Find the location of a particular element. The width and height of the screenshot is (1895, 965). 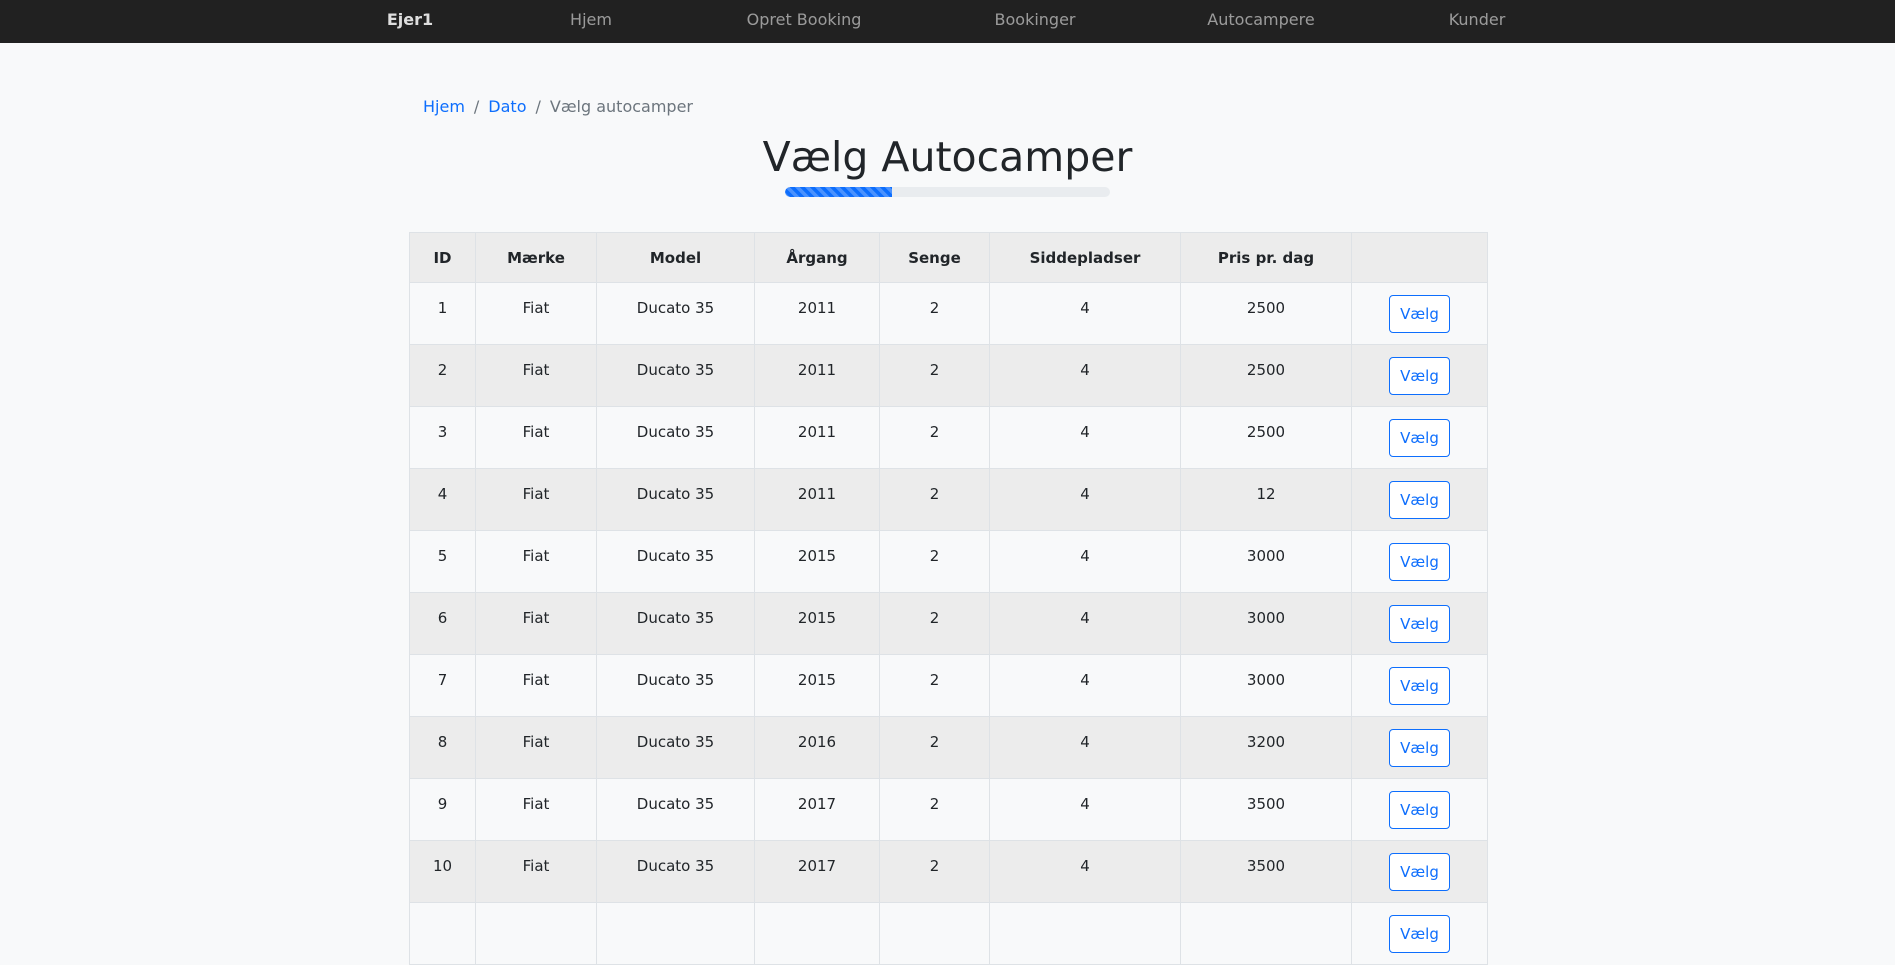

column-header-siddepladser: Siddepladser is located at coordinates (1085, 257).